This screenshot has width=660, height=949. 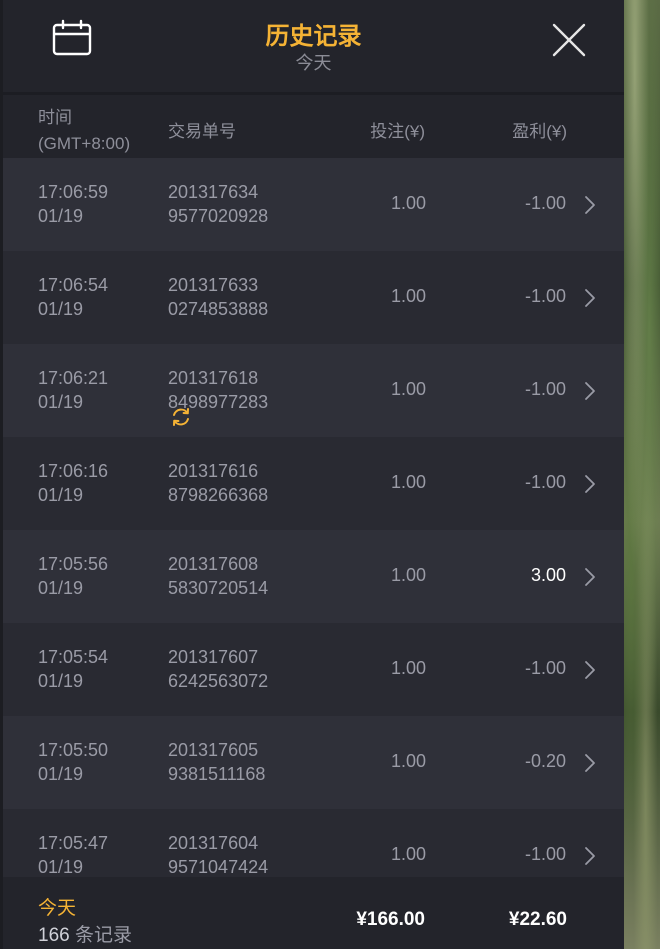 What do you see at coordinates (313, 36) in the screenshot?
I see `page-title: 历史记录` at bounding box center [313, 36].